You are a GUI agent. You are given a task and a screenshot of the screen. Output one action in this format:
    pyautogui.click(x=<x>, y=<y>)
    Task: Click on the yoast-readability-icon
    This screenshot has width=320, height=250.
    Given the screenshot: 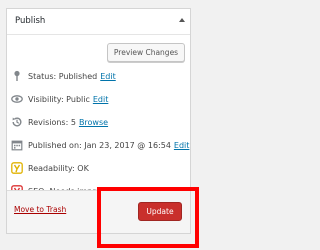 What is the action you would take?
    pyautogui.click(x=17, y=168)
    